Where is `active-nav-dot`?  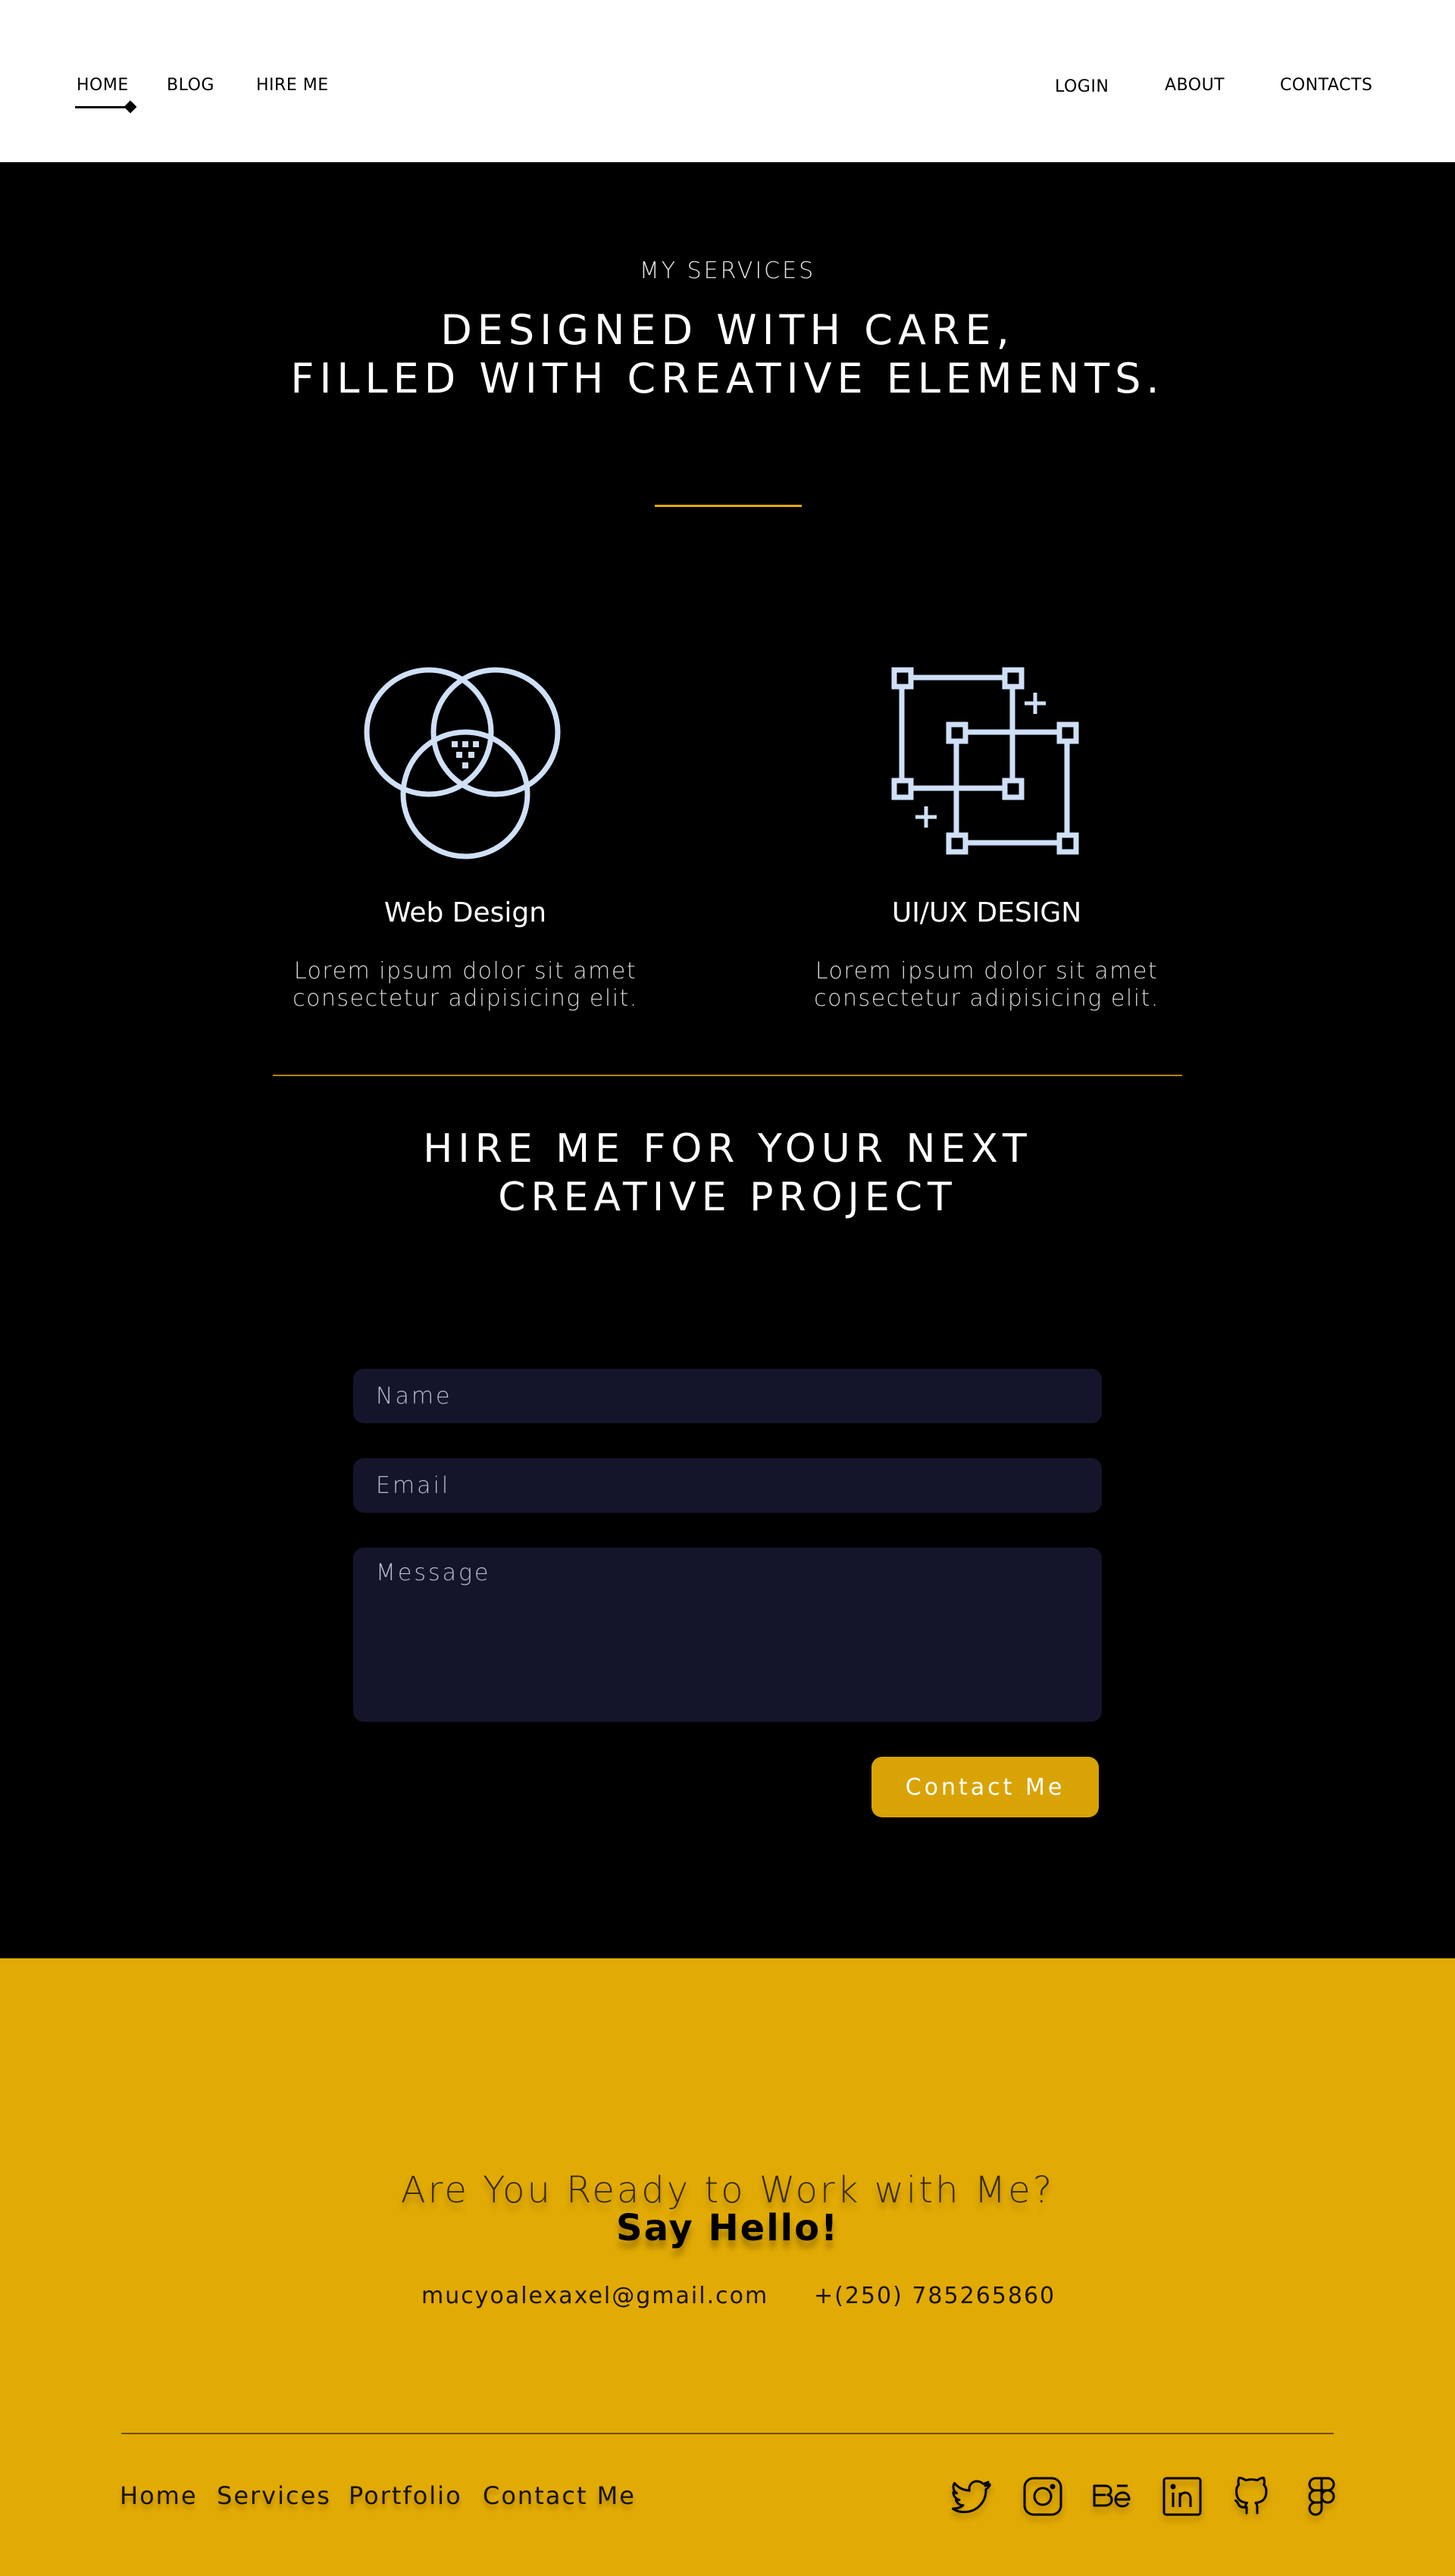
active-nav-dot is located at coordinates (130, 107).